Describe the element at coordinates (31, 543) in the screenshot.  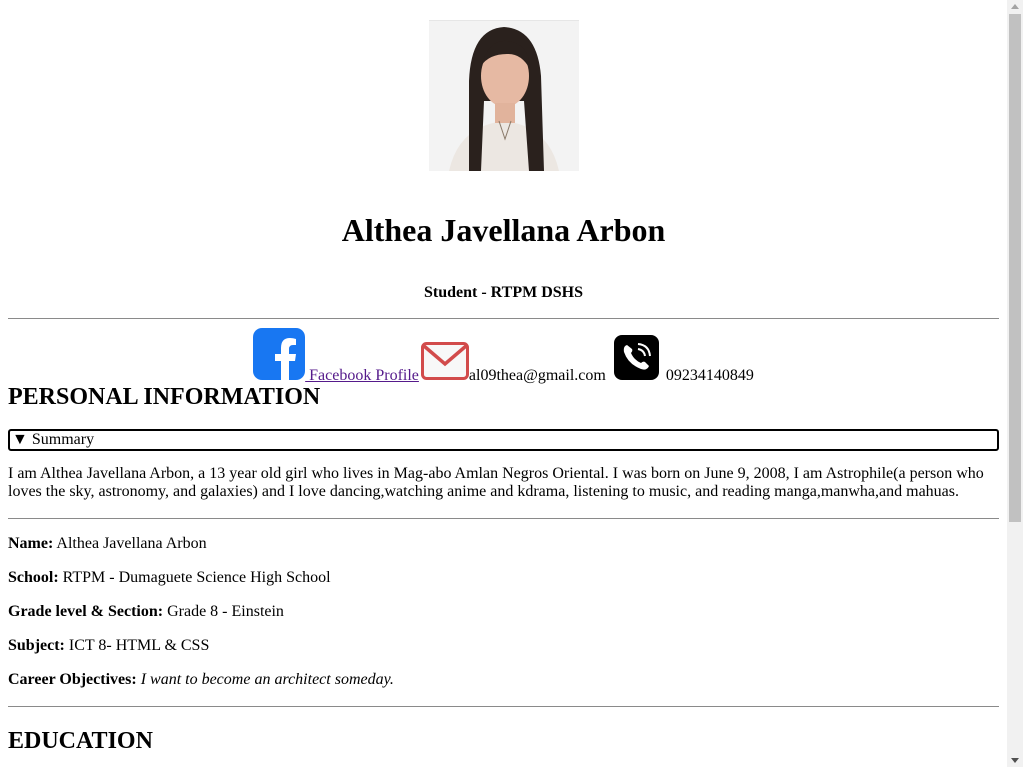
I see `field-label: Name:` at that location.